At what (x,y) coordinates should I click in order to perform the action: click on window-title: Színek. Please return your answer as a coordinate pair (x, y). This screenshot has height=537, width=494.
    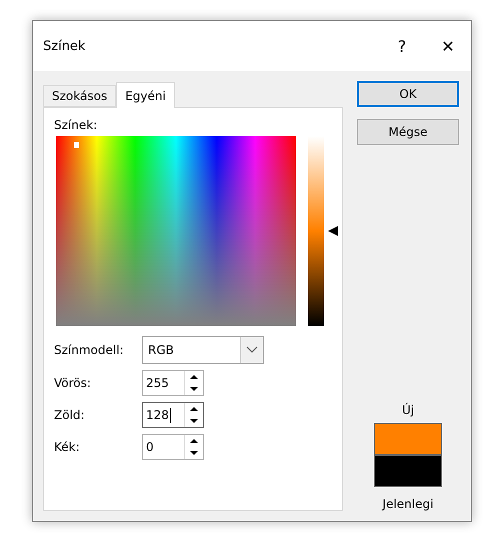
    Looking at the image, I should click on (64, 46).